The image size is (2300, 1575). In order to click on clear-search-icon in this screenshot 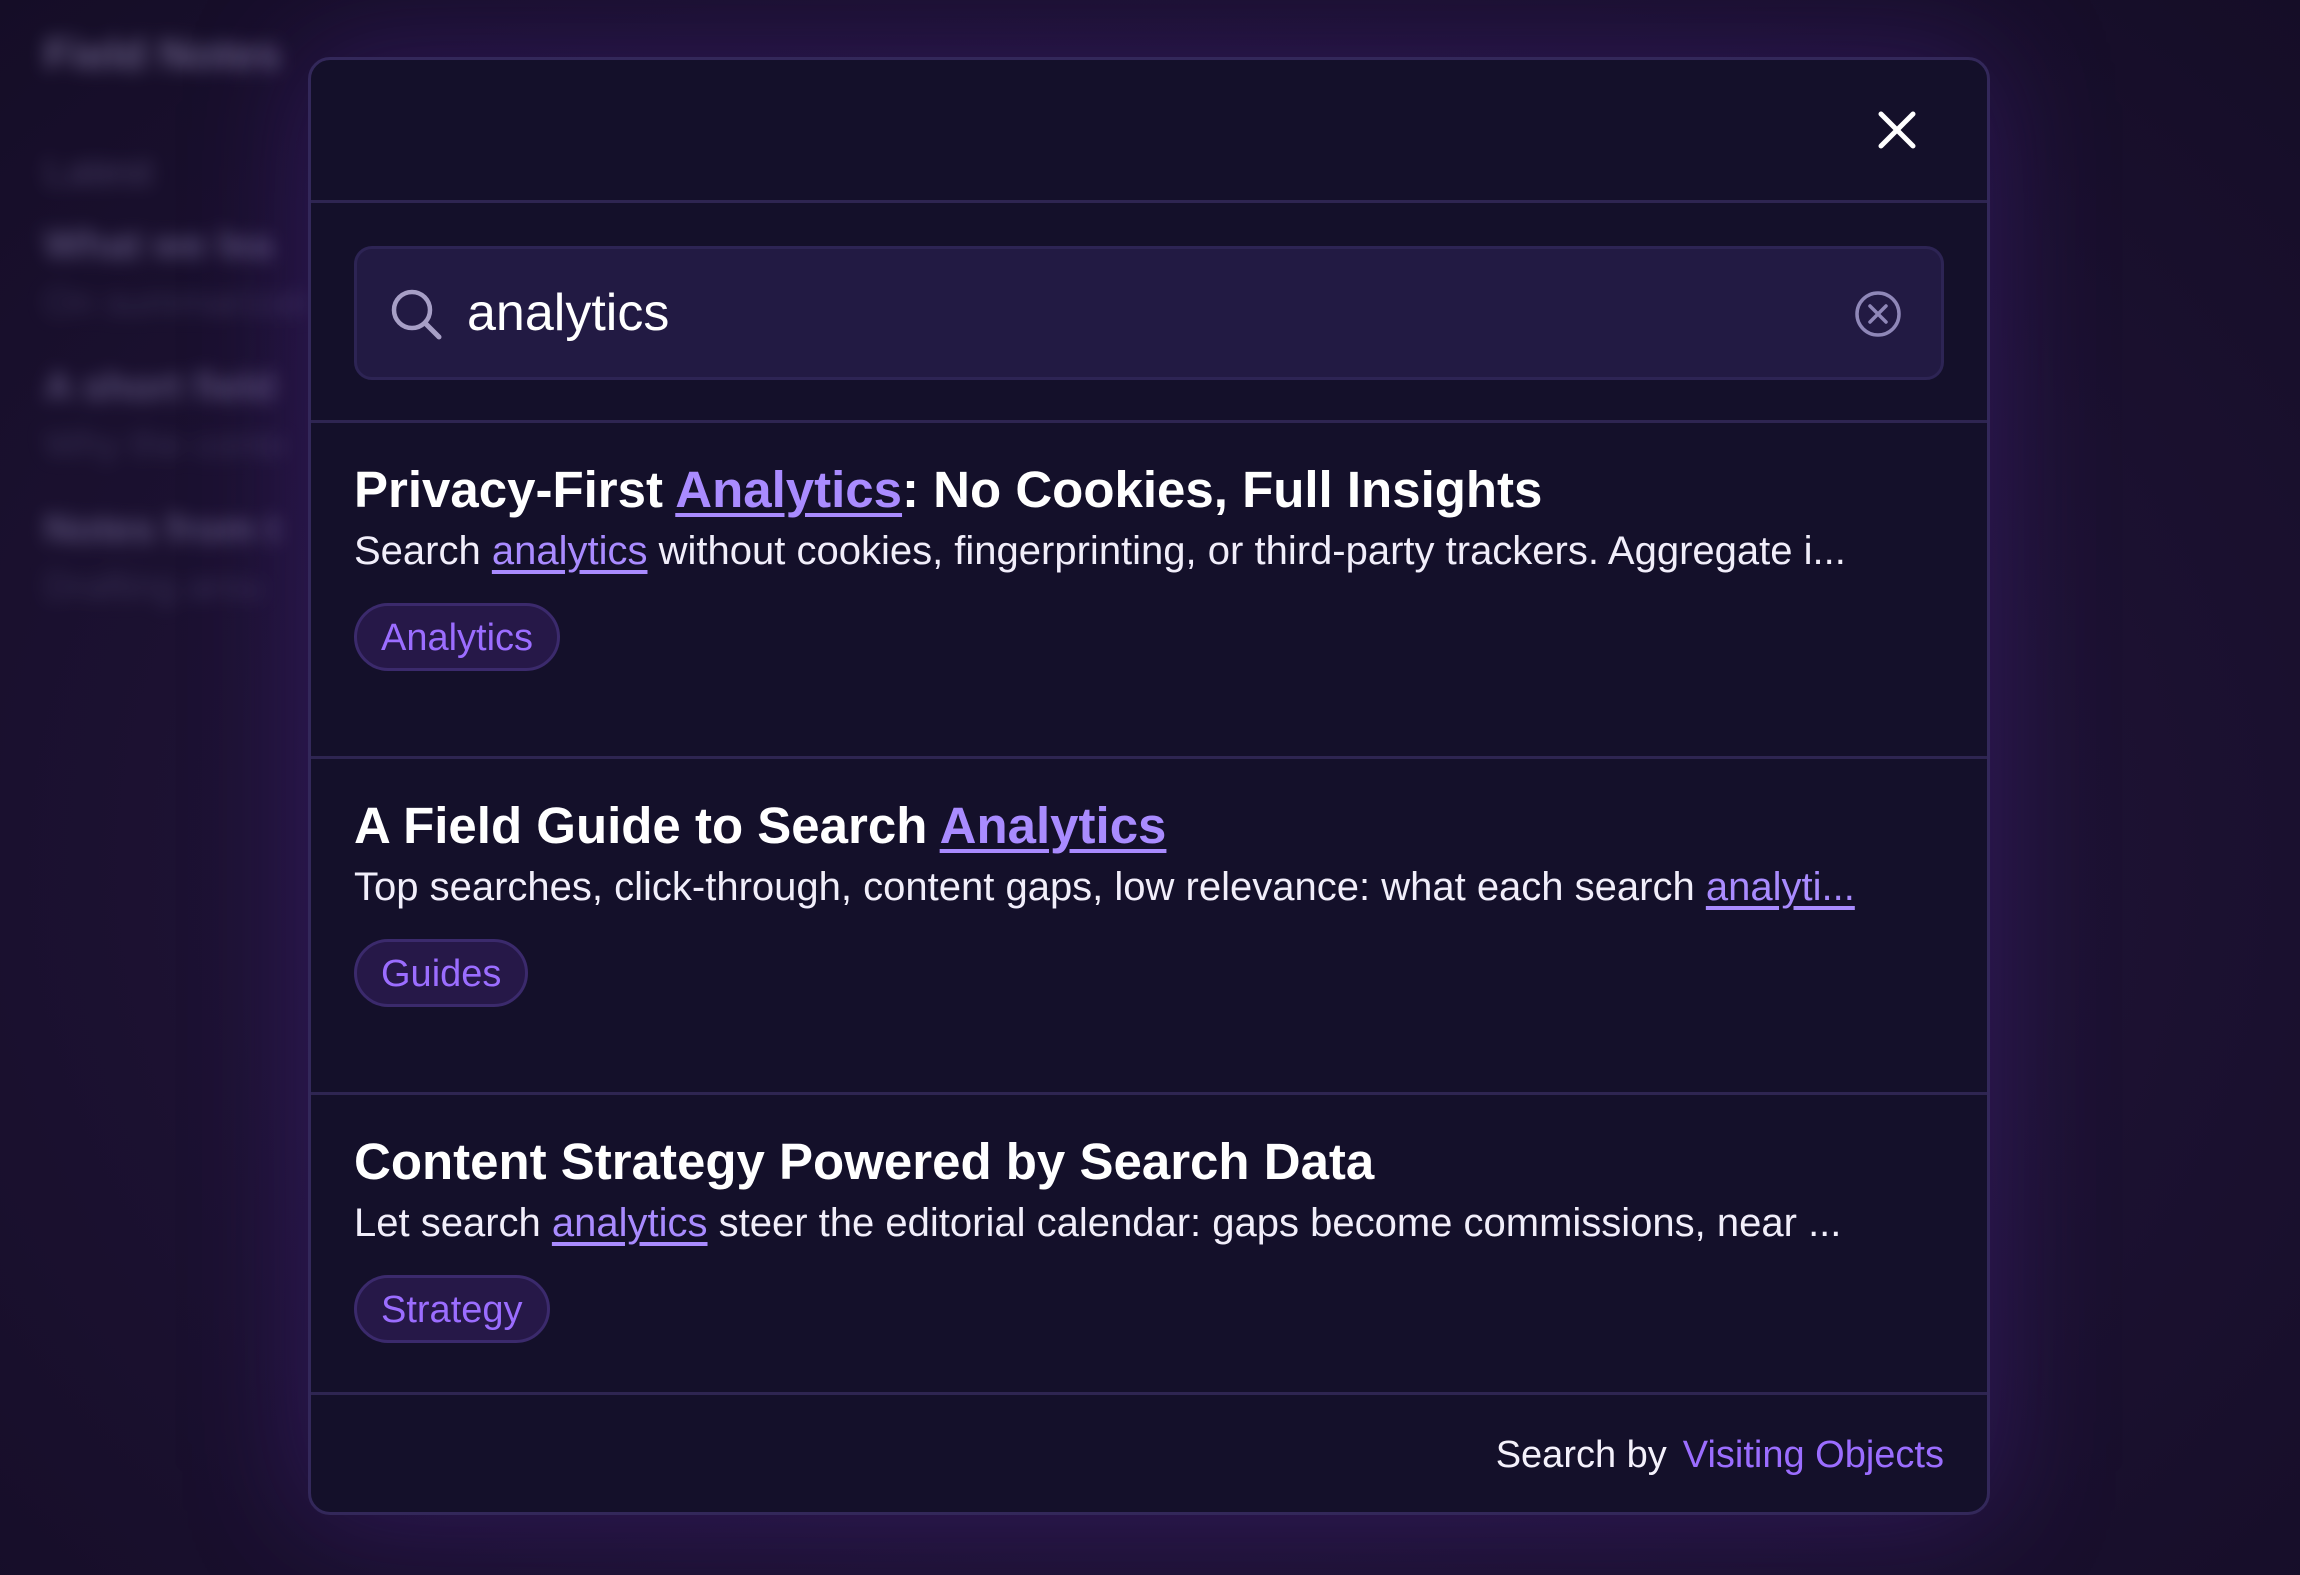, I will do `click(1878, 314)`.